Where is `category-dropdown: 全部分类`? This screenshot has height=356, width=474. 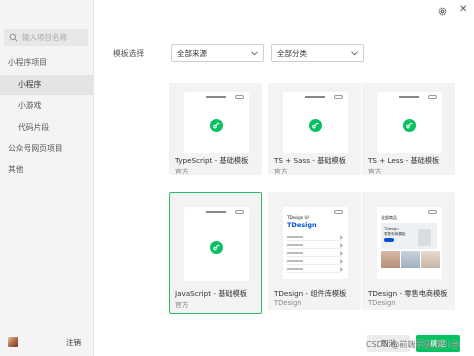 category-dropdown: 全部分类 is located at coordinates (317, 53).